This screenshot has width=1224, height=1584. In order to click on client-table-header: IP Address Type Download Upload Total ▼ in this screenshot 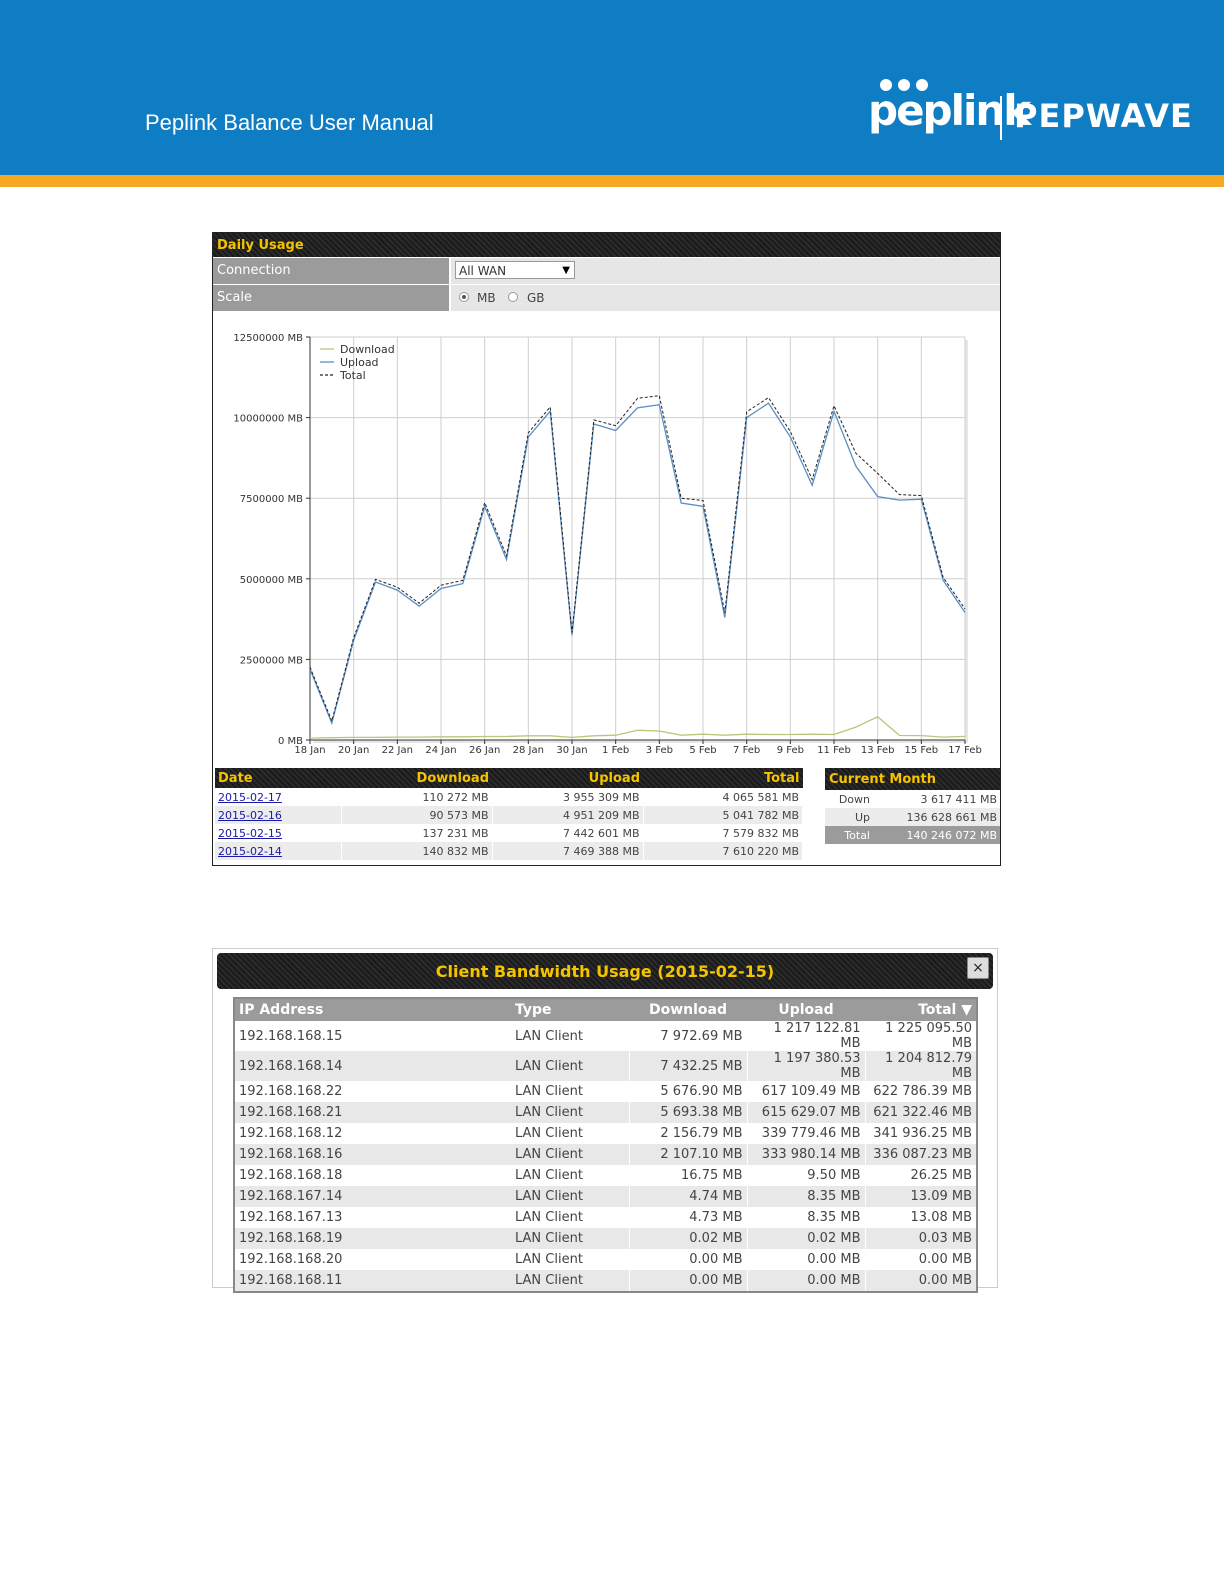, I will do `click(605, 1009)`.